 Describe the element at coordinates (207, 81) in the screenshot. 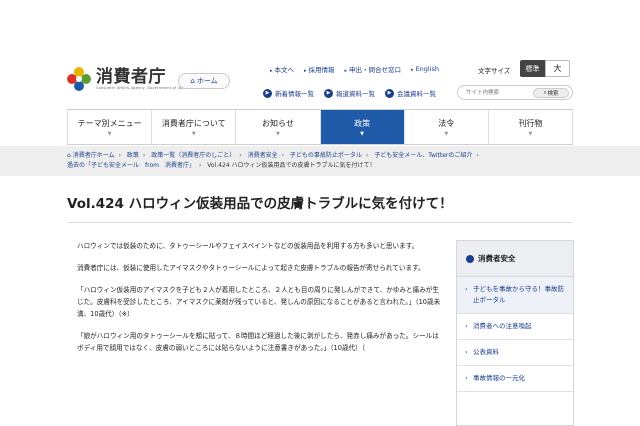

I see `home-button-label: ホーム` at that location.